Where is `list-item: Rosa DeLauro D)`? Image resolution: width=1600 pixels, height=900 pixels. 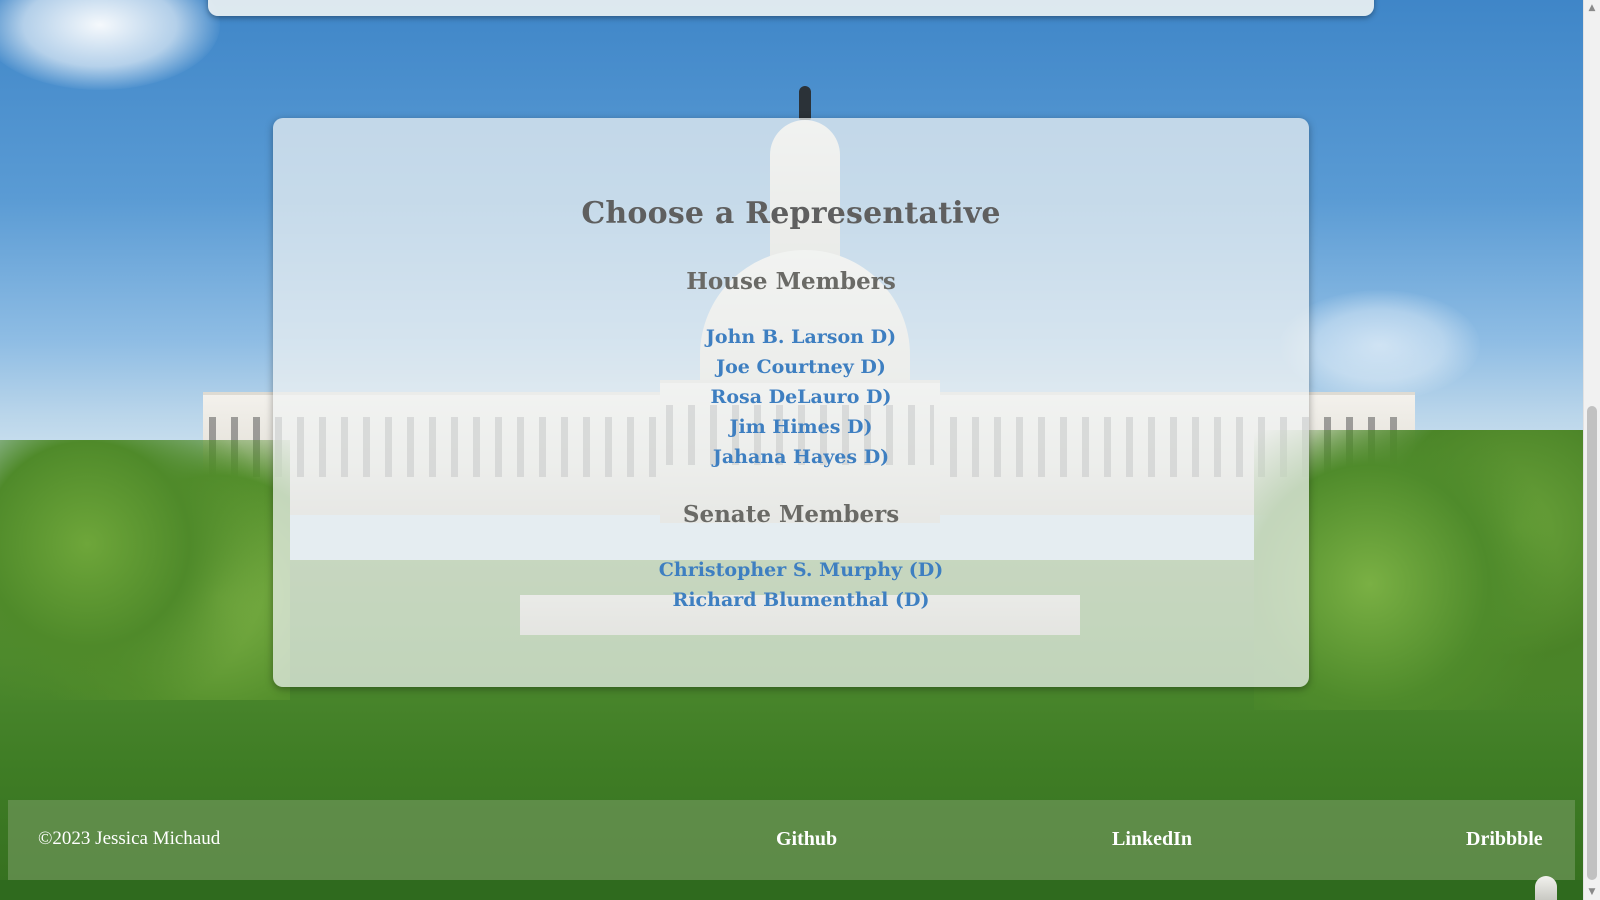 list-item: Rosa DeLauro D) is located at coordinates (801, 397).